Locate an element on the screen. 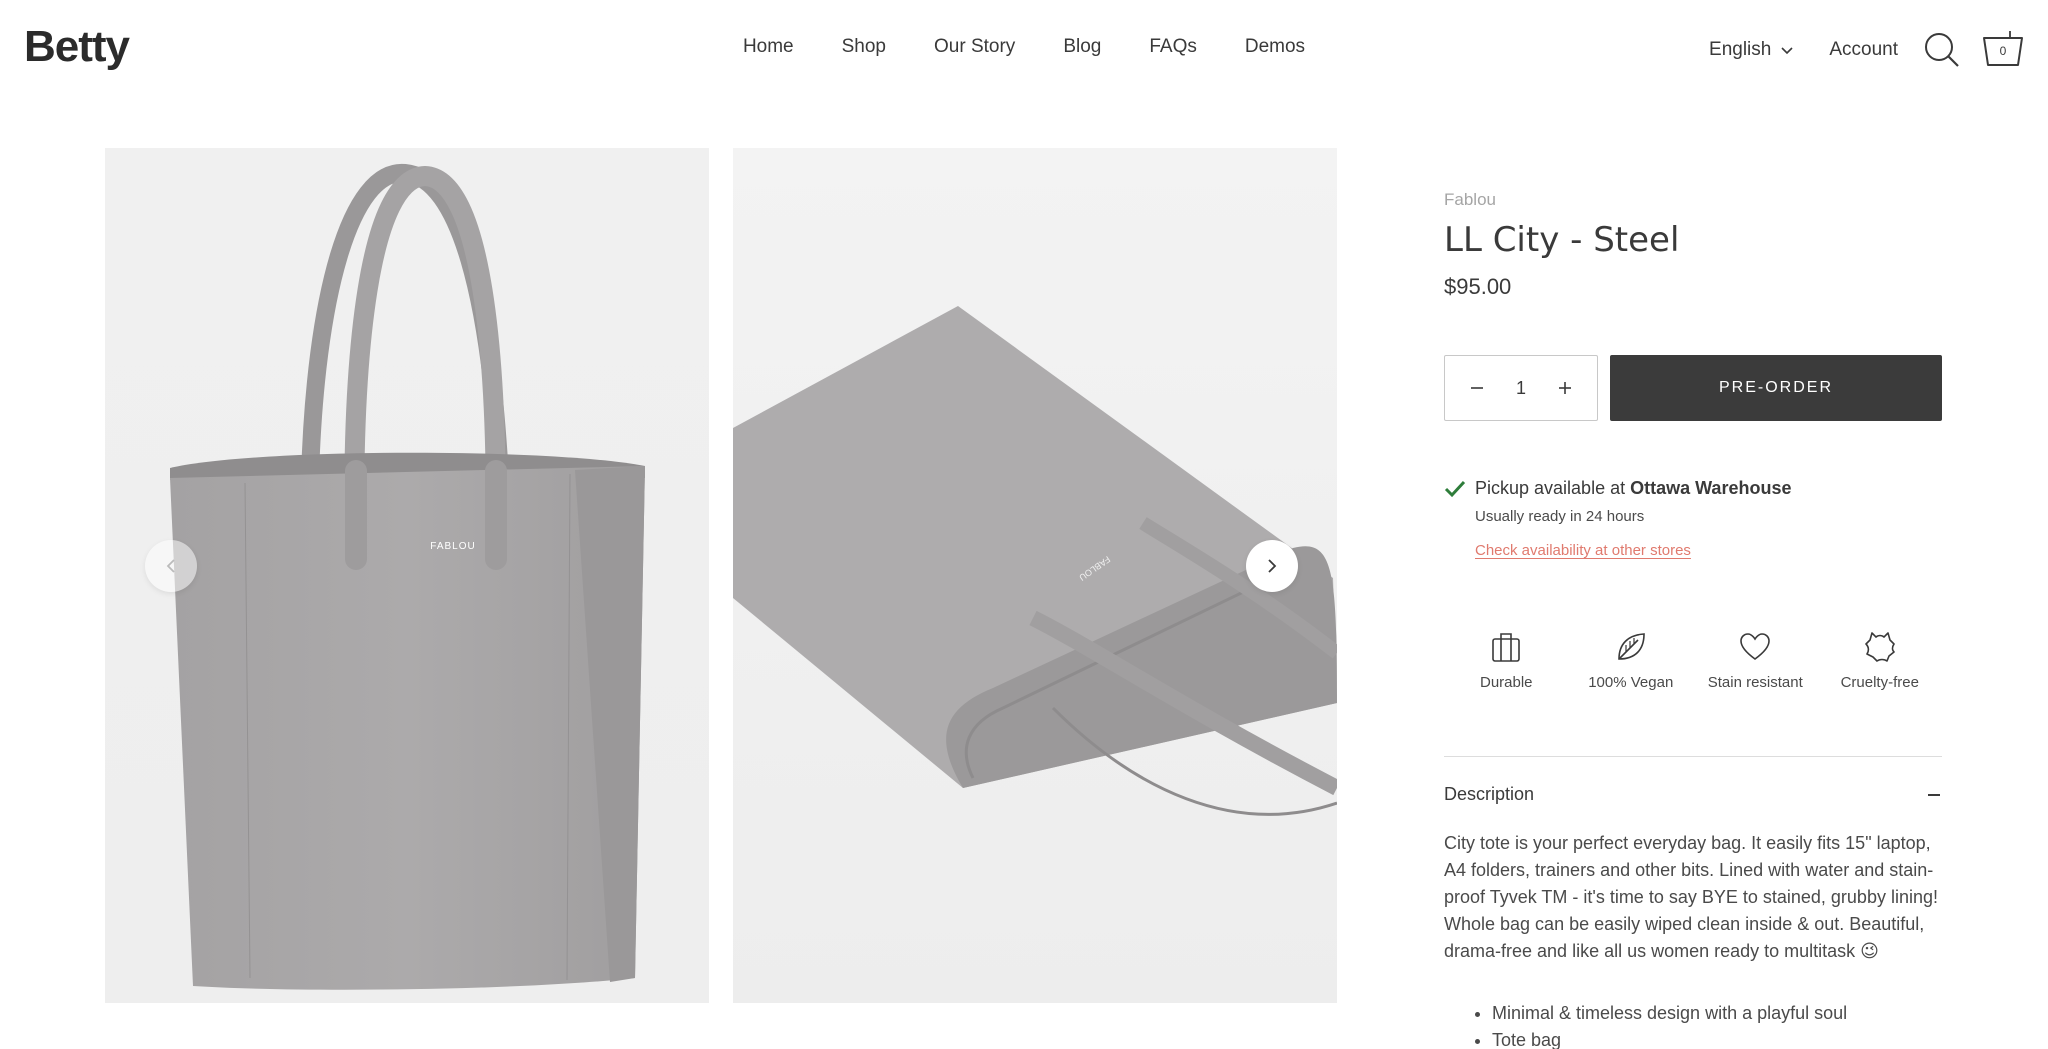 Image resolution: width=2048 pixels, height=1049 pixels. nav-item-our-story: Our Story is located at coordinates (974, 47).